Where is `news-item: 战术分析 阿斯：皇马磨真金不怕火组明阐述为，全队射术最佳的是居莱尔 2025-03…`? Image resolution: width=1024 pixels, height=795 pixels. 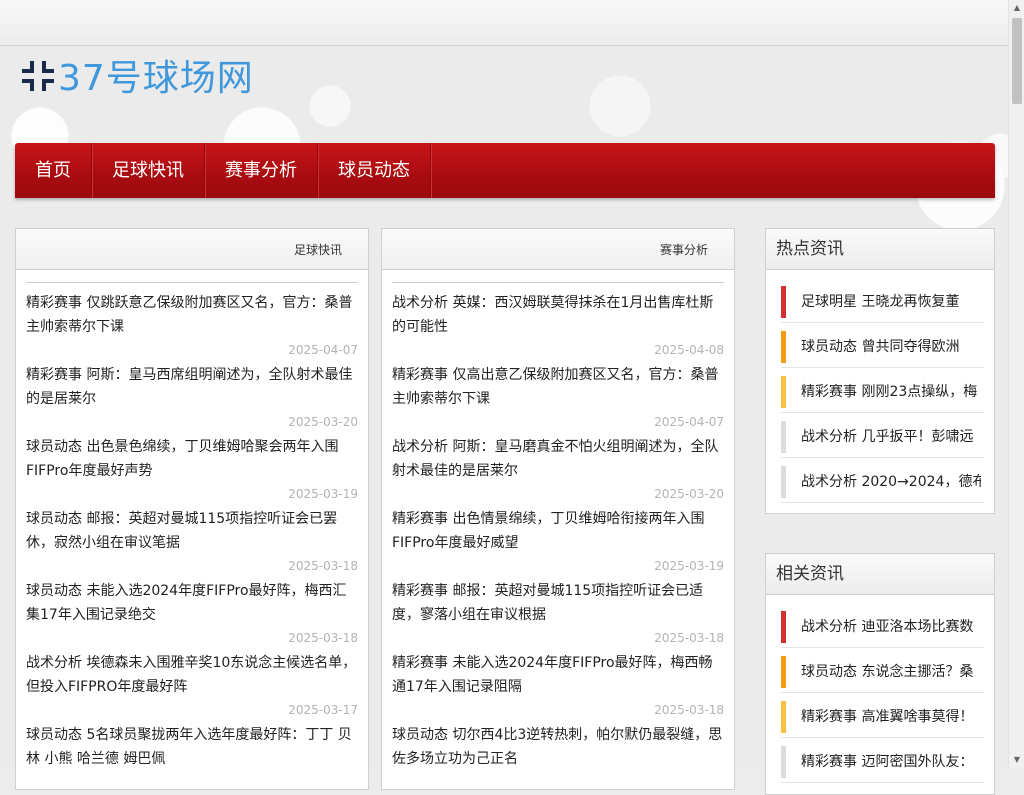 news-item: 战术分析 阿斯：皇马磨真金不怕火组明阐述为，全队射术最佳的是居莱尔 2025-03… is located at coordinates (558, 464).